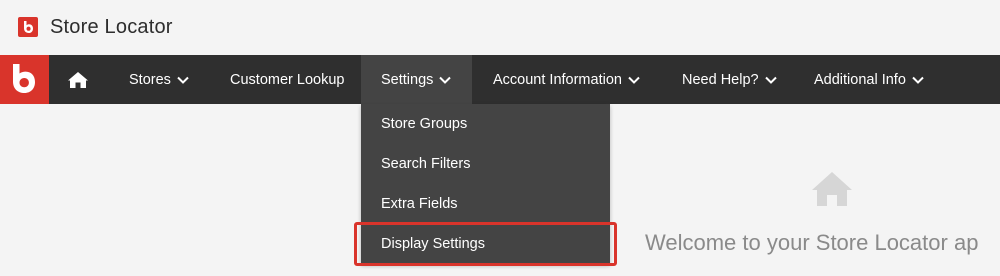 The width and height of the screenshot is (1000, 276). What do you see at coordinates (28, 27) in the screenshot?
I see `app-logo-icon` at bounding box center [28, 27].